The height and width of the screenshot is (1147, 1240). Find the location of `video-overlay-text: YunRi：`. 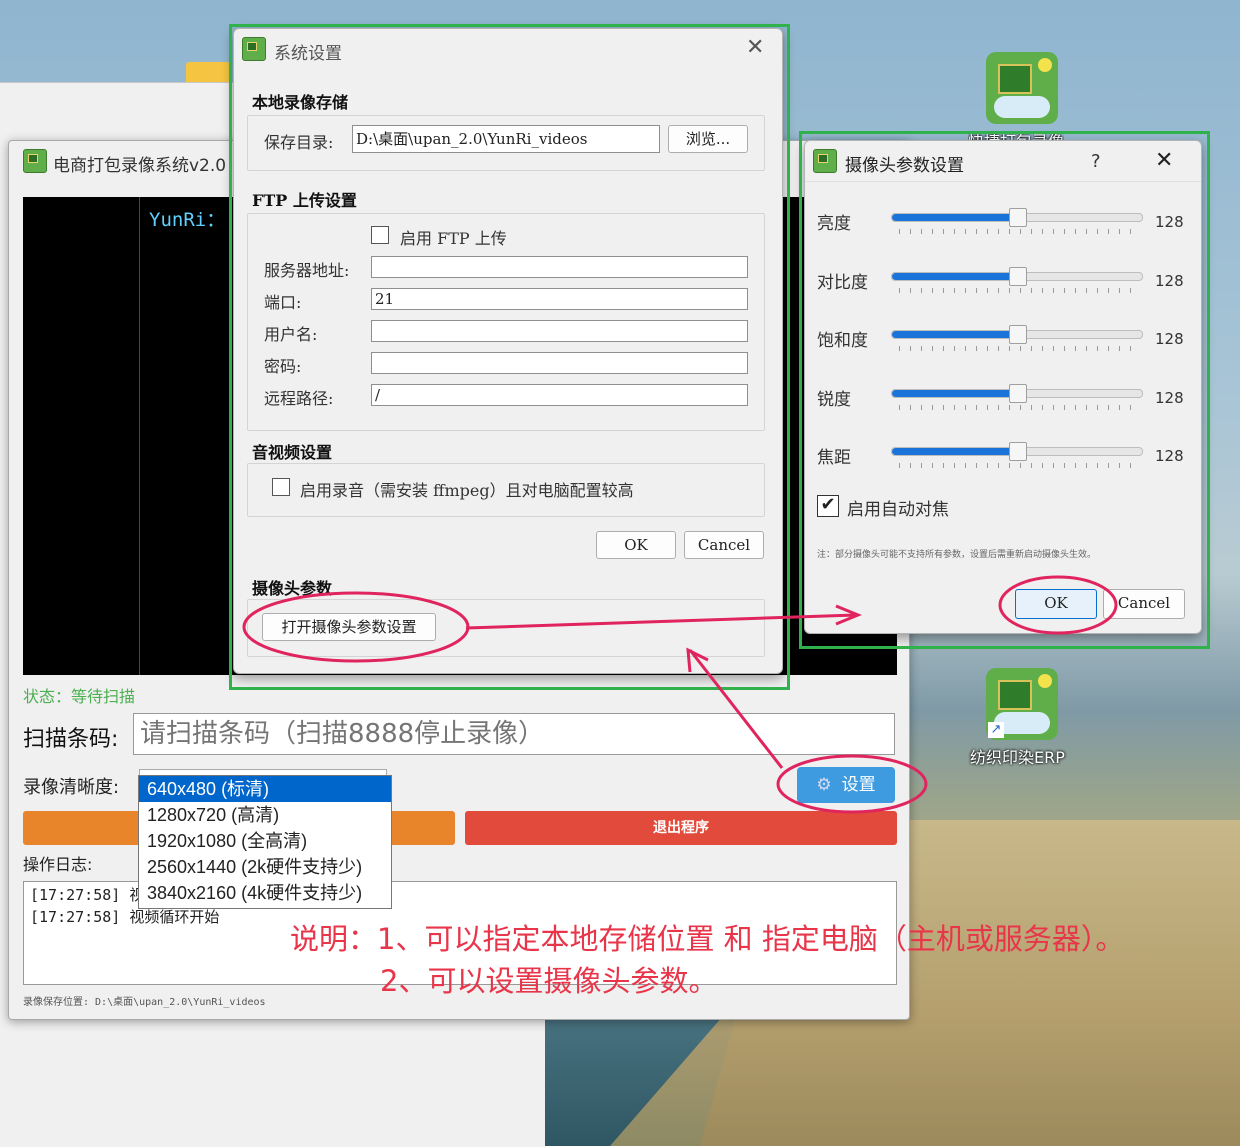

video-overlay-text: YunRi： is located at coordinates (187, 220).